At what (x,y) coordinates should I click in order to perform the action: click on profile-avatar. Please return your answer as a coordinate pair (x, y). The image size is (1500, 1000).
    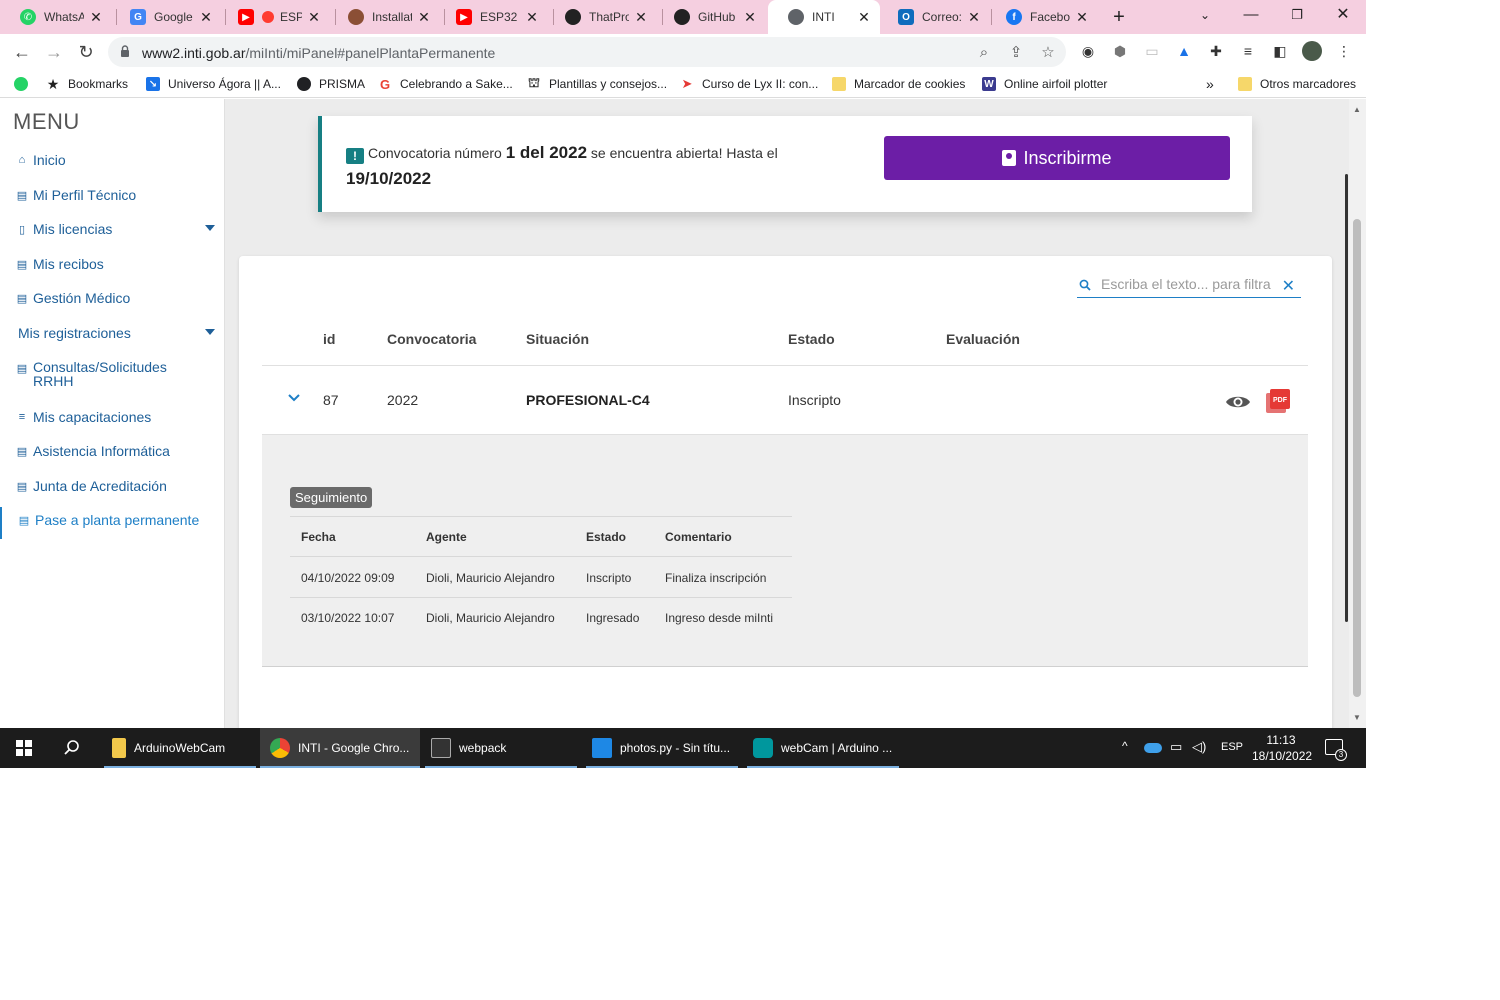
    Looking at the image, I should click on (1312, 51).